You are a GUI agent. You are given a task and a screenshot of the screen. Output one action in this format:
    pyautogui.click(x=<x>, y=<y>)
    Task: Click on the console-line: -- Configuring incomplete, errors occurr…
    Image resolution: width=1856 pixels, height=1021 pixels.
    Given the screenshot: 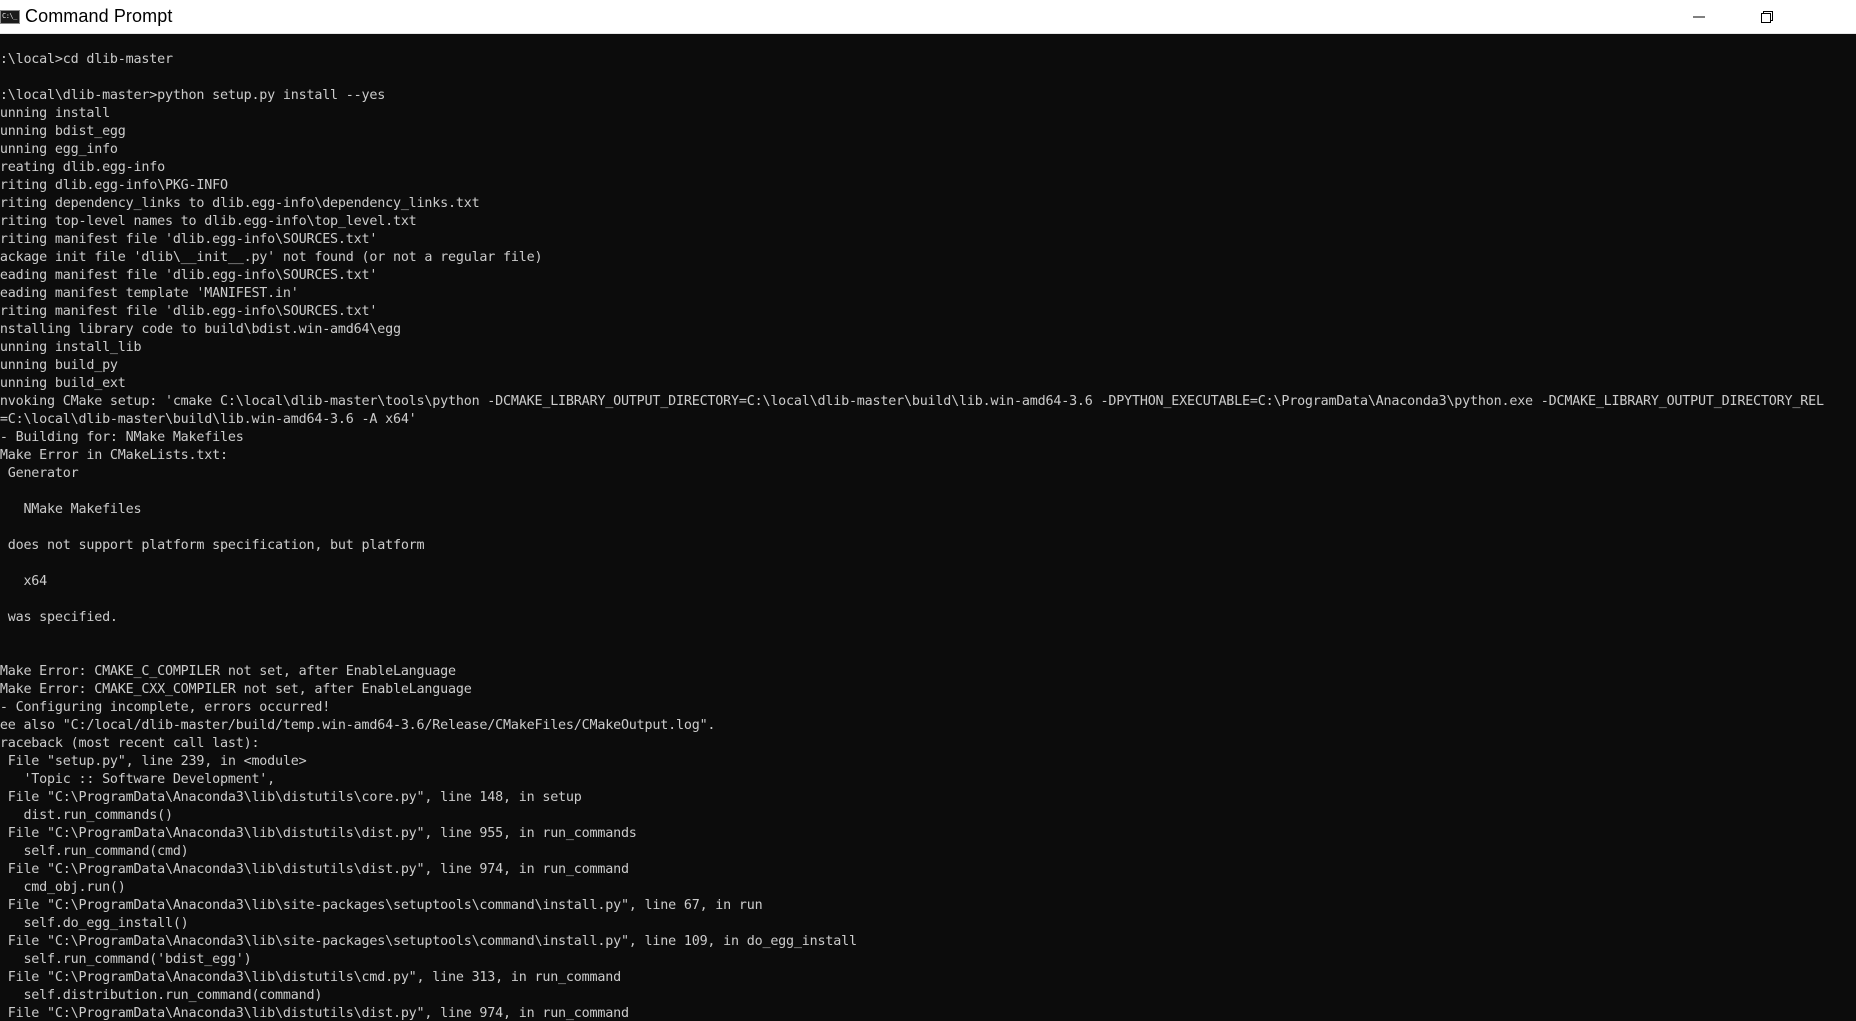 What is the action you would take?
    pyautogui.click(x=165, y=707)
    